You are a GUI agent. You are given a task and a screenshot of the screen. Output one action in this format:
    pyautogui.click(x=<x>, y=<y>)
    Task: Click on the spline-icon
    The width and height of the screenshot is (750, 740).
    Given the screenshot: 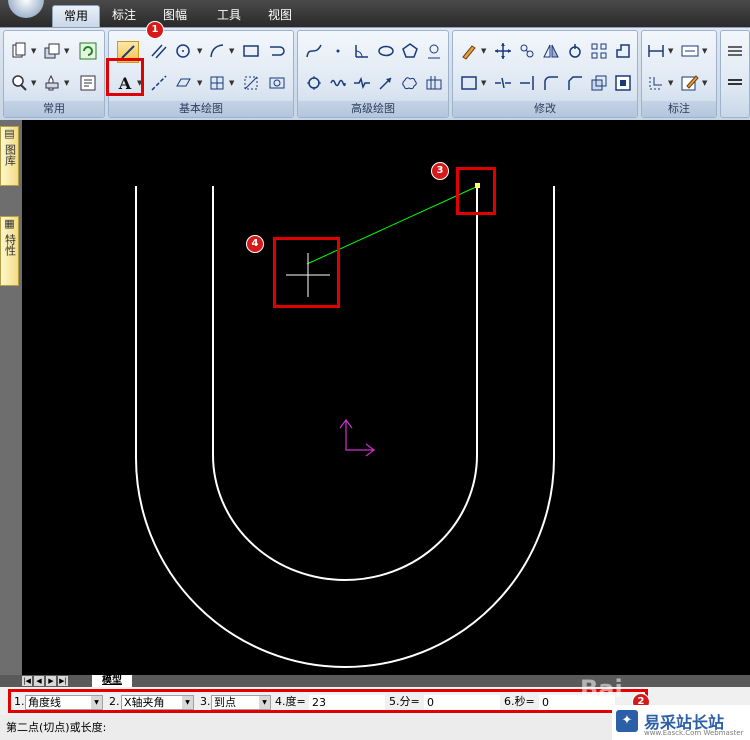 What is the action you would take?
    pyautogui.click(x=314, y=51)
    